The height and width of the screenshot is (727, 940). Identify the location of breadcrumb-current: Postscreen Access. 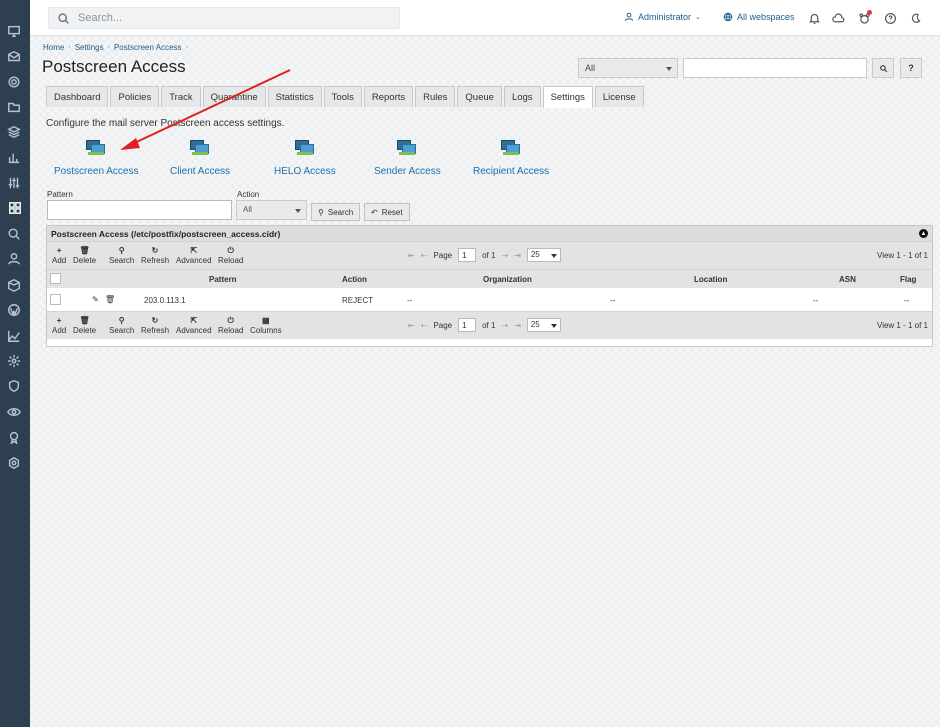
(148, 47).